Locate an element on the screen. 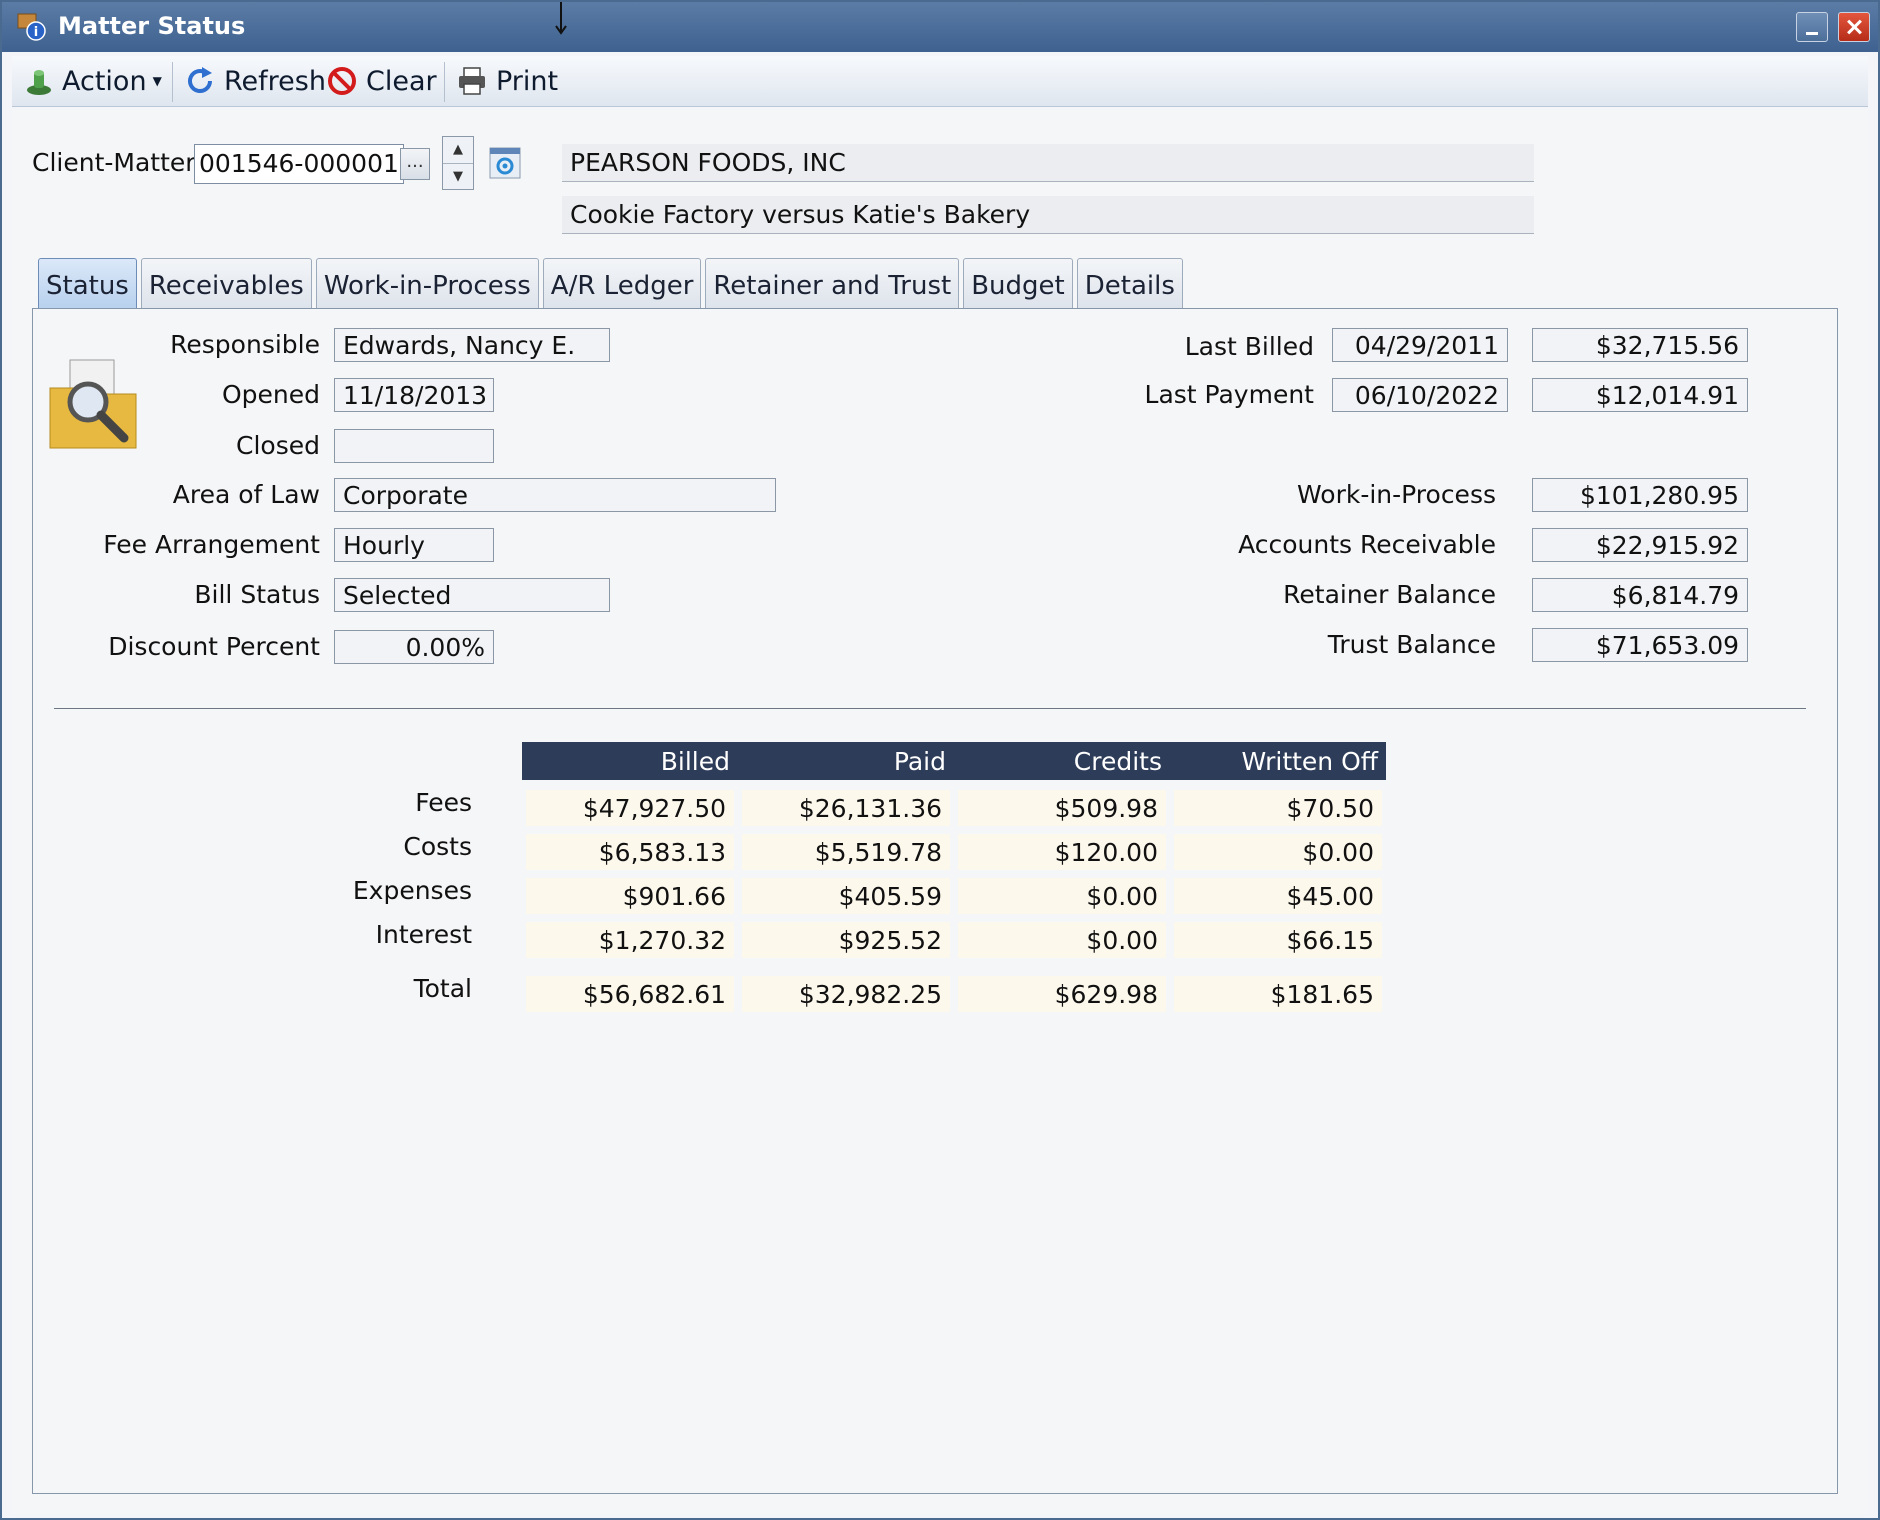 This screenshot has height=1520, width=1880. table-cell: $66.15 is located at coordinates (1278, 940).